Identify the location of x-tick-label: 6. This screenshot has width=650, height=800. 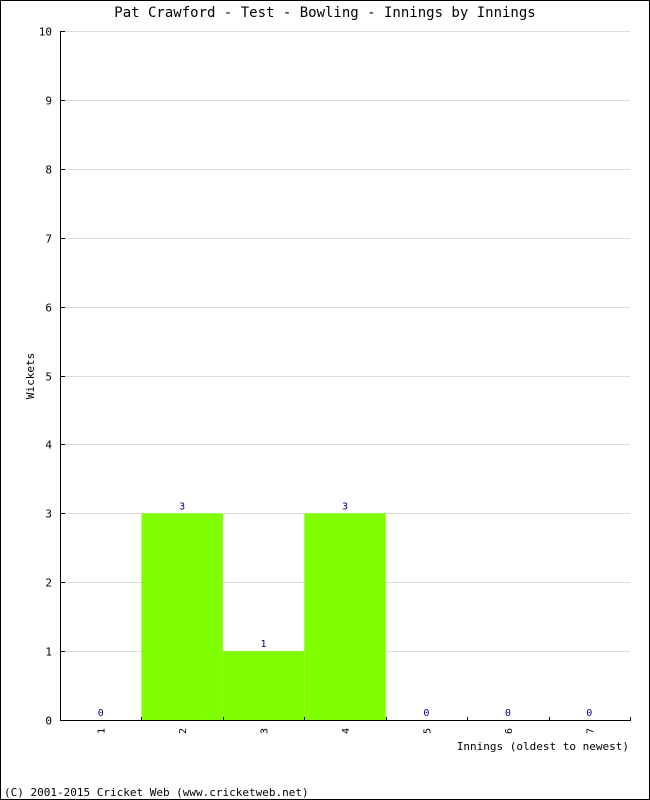
(509, 731).